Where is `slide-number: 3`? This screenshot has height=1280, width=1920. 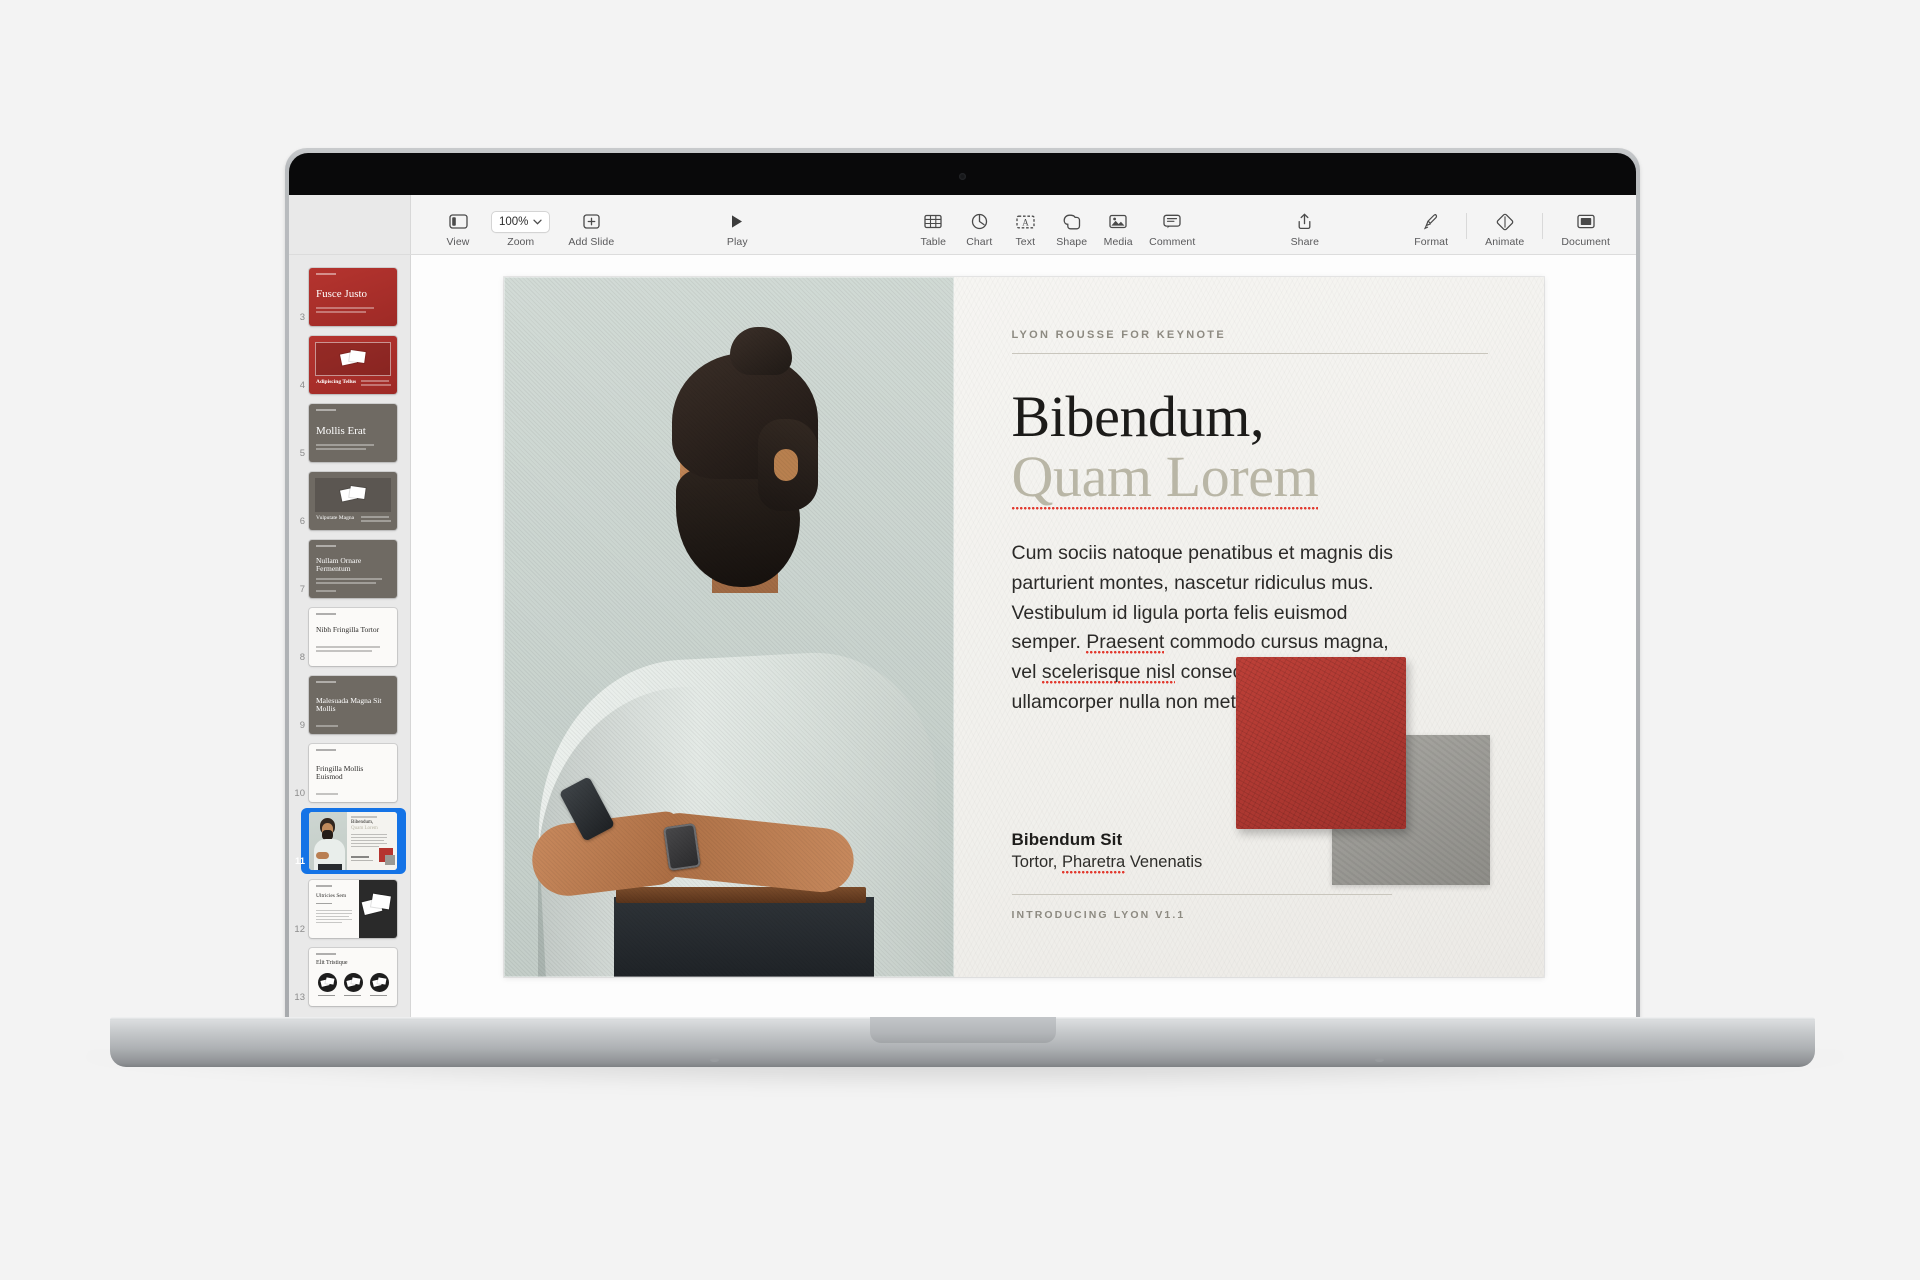 slide-number: 3 is located at coordinates (302, 317).